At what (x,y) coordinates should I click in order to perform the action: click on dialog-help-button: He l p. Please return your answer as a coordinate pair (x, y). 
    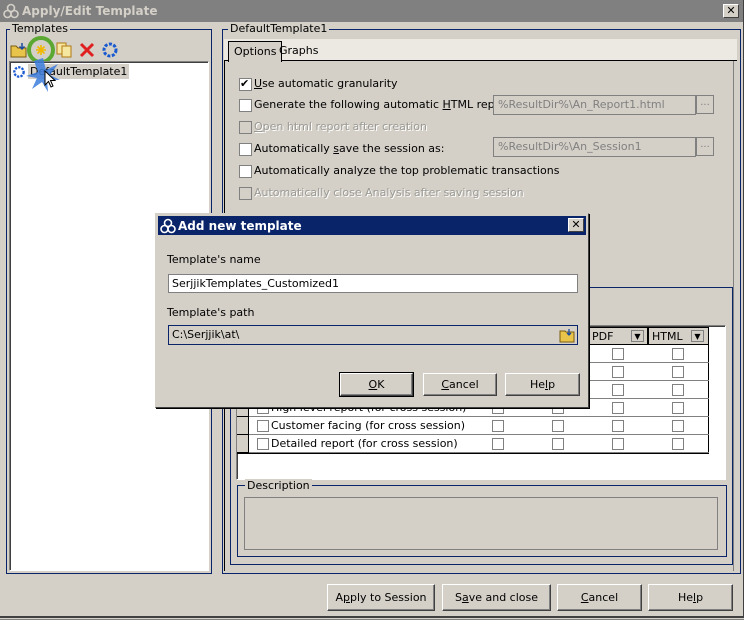
    Looking at the image, I should click on (542, 384).